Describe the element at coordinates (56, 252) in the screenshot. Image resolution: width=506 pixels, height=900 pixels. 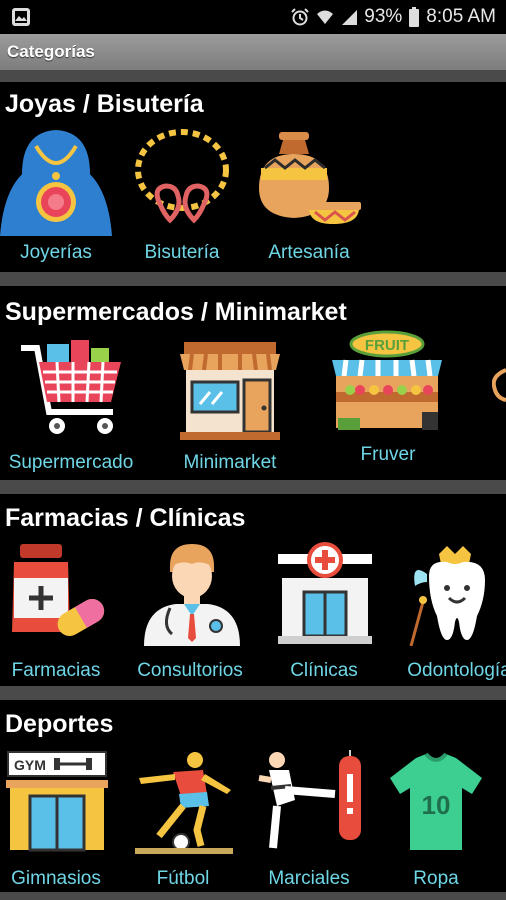
I see `category-label: Joyerías` at that location.